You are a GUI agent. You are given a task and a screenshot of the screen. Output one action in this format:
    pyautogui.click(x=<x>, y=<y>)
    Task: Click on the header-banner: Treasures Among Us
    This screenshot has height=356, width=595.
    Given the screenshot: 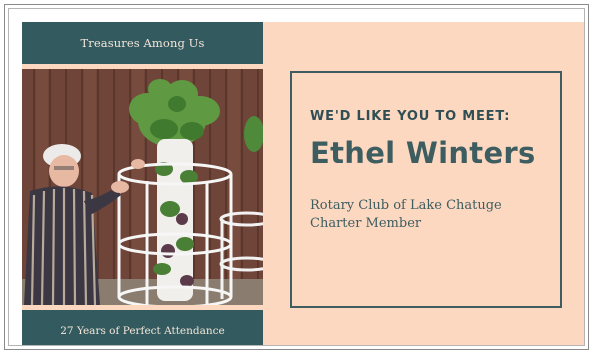 What is the action you would take?
    pyautogui.click(x=142, y=43)
    